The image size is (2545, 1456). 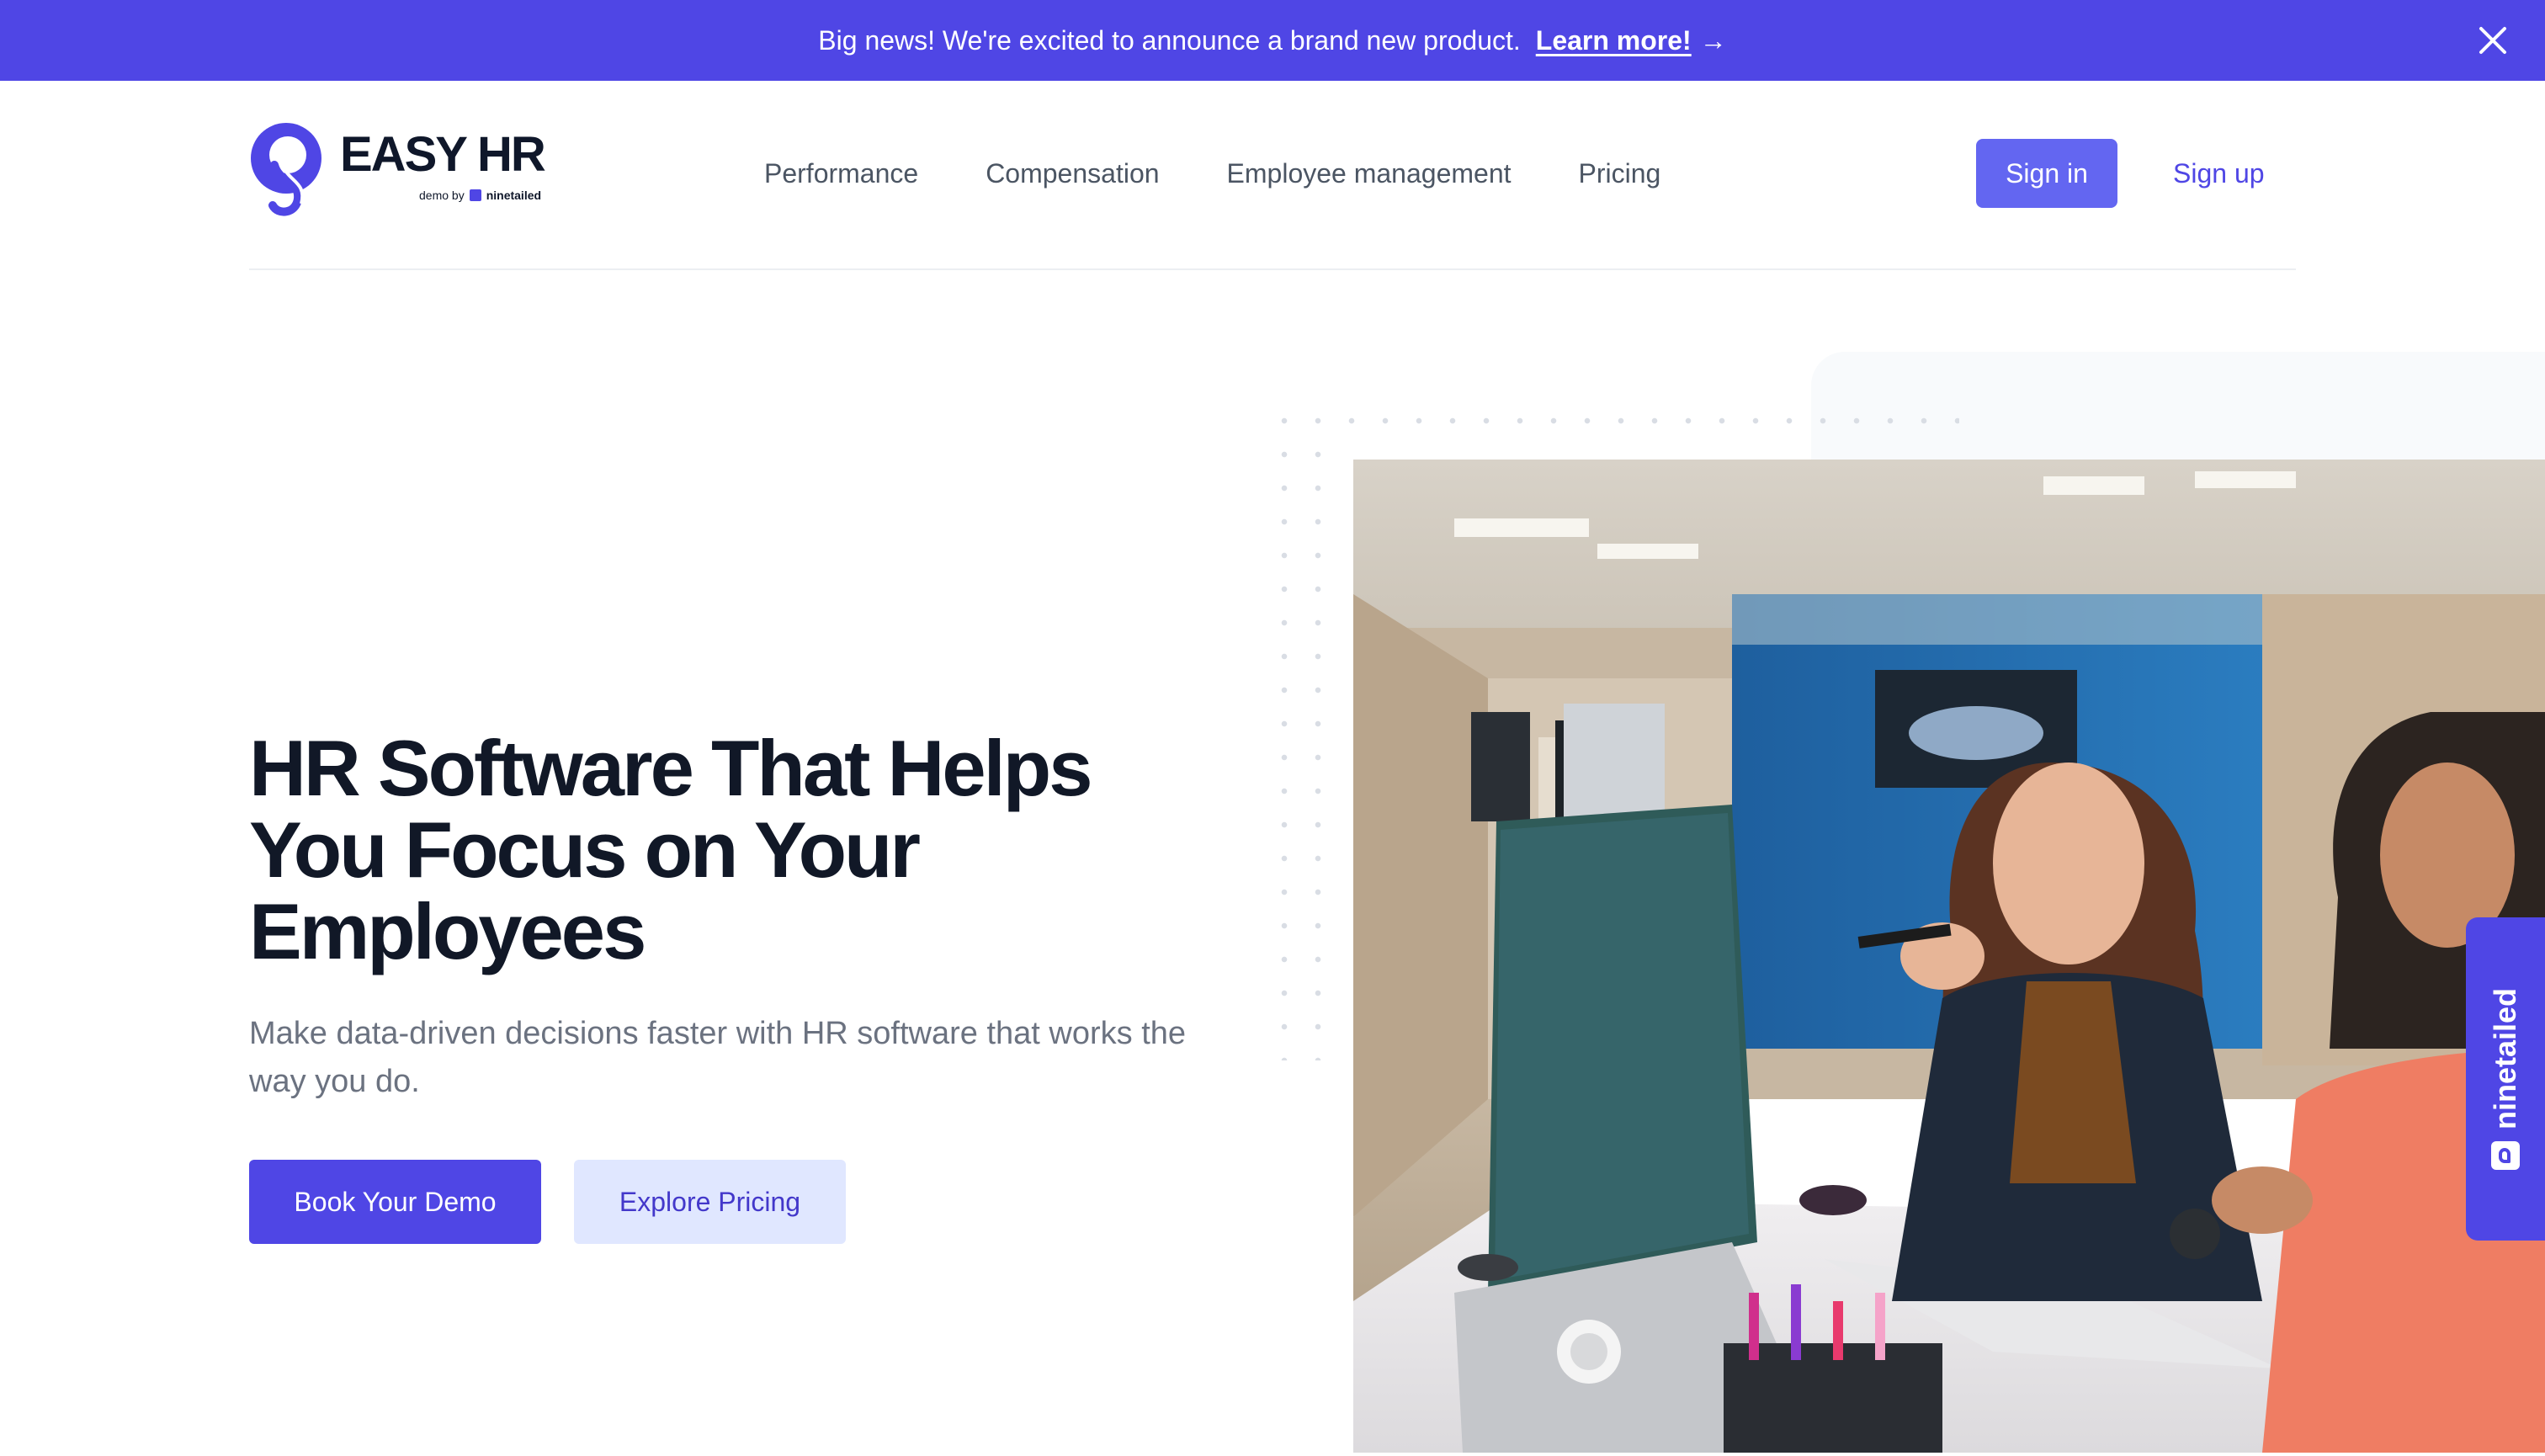 I want to click on book-demo-button: Book Your Demo, so click(x=395, y=1202).